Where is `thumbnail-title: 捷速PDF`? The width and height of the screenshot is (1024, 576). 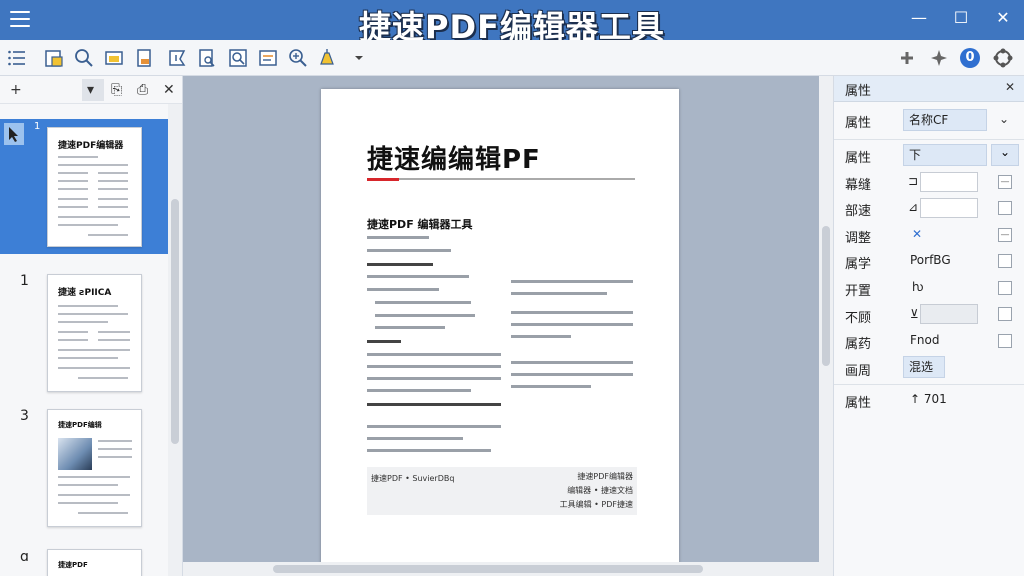
thumbnail-title: 捷速PDF is located at coordinates (73, 565).